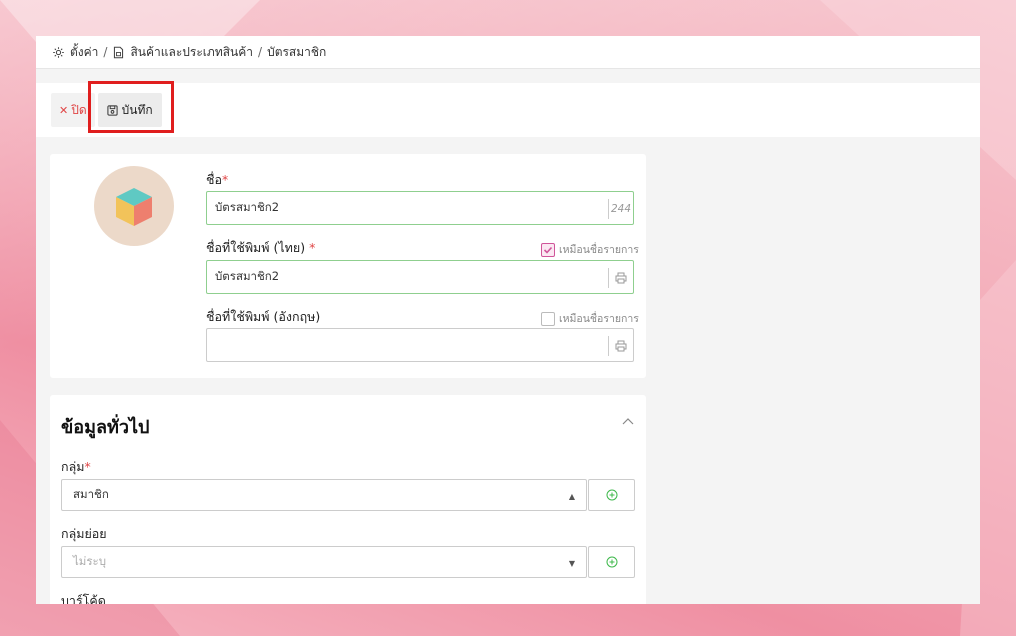 The width and height of the screenshot is (1016, 636). Describe the element at coordinates (131, 107) in the screenshot. I see `save-button-highlight` at that location.